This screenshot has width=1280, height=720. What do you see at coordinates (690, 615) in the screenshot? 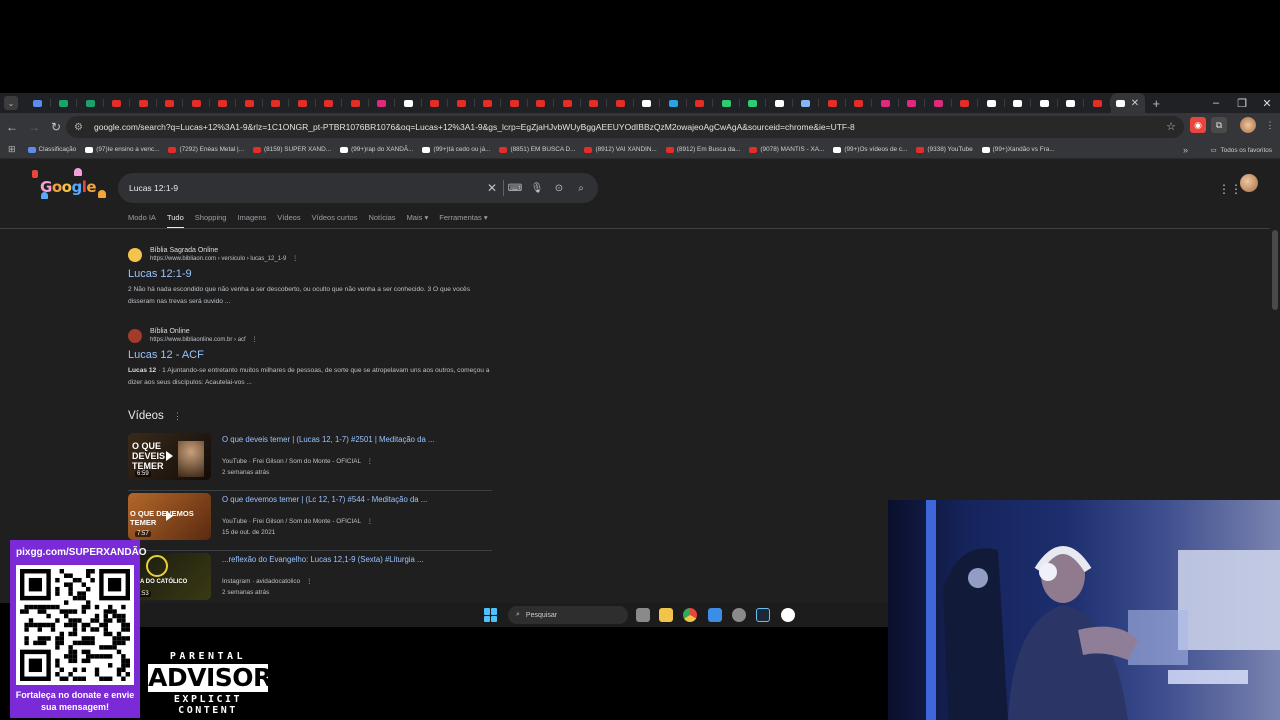
I see `chrome-icon` at bounding box center [690, 615].